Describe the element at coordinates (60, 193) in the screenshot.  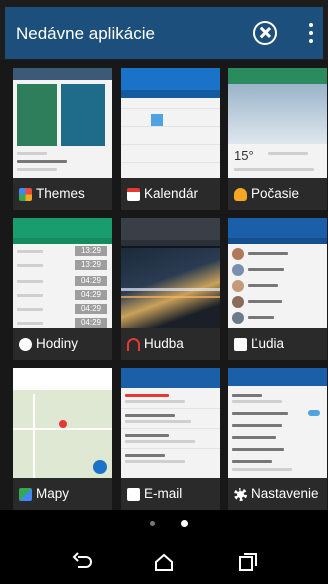
I see `app-label: Themes` at that location.